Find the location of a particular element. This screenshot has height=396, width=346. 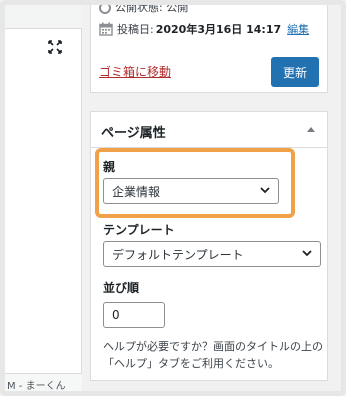

calendar-icon is located at coordinates (106, 29).